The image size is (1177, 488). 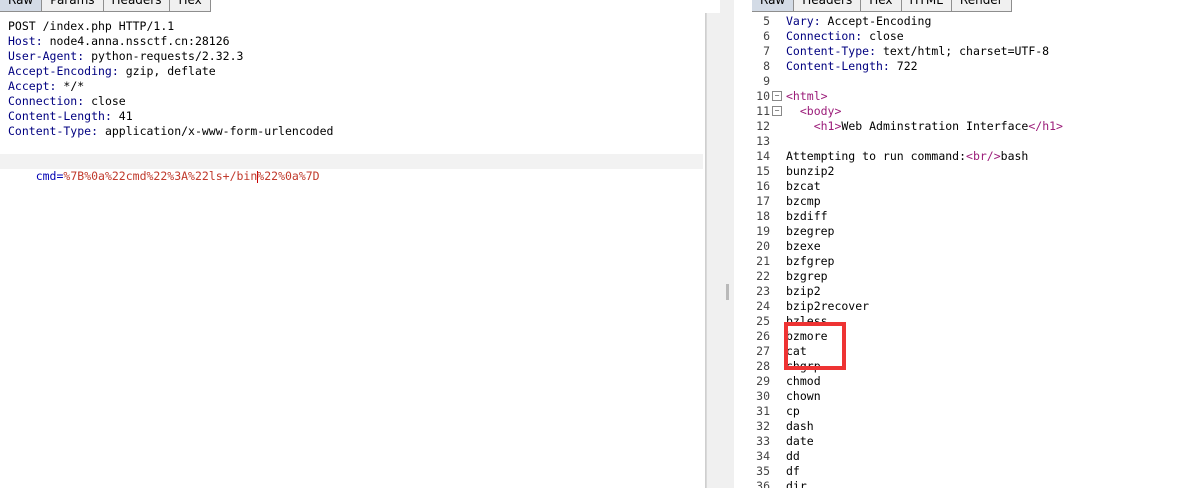 I want to click on request-tab-params: Params, so click(x=73, y=6).